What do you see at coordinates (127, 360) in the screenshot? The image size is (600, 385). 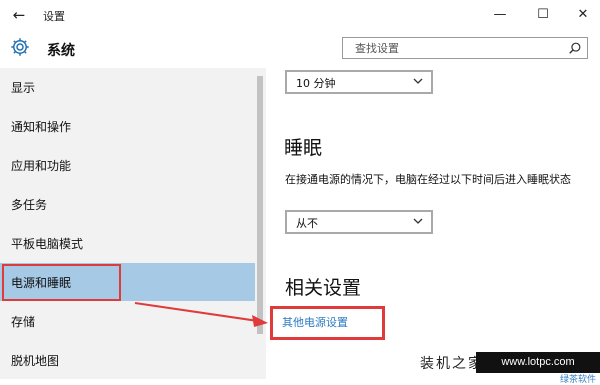 I see `sidebar-item-offline-maps: 脱机地图` at bounding box center [127, 360].